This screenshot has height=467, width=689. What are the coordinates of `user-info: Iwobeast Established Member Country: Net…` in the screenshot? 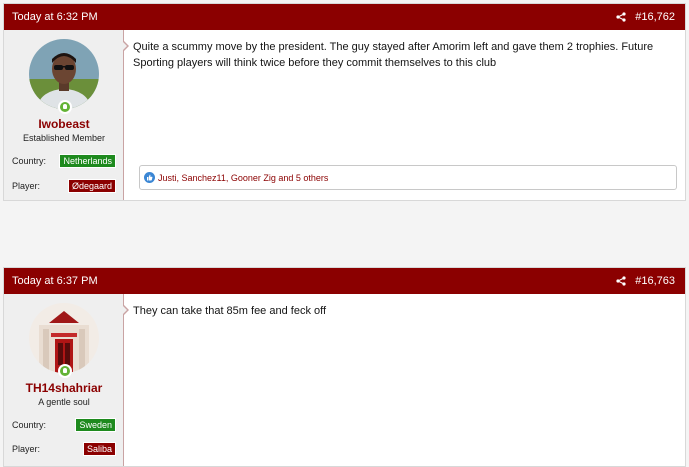 It's located at (64, 115).